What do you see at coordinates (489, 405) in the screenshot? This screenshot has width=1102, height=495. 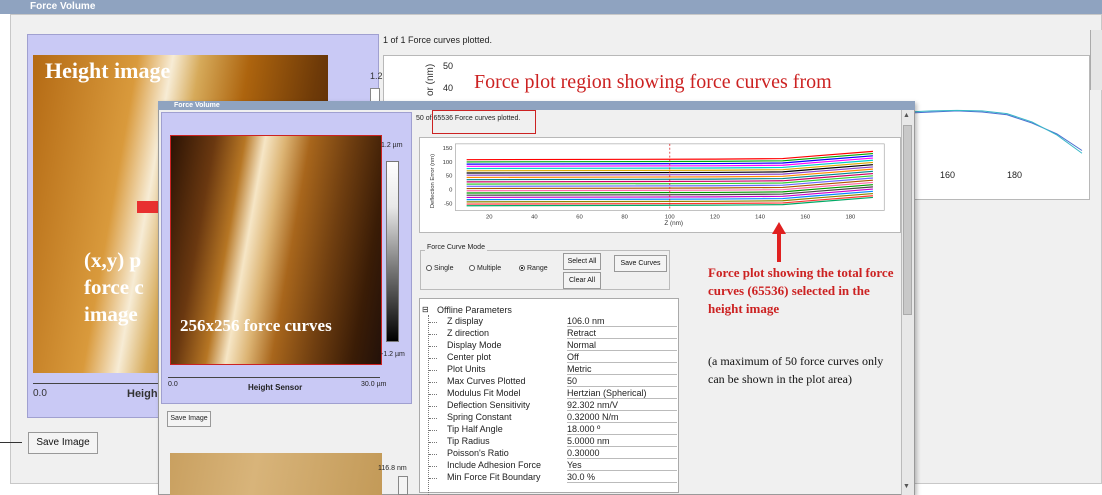 I see `parameter-name: Deflection Sensitivity` at bounding box center [489, 405].